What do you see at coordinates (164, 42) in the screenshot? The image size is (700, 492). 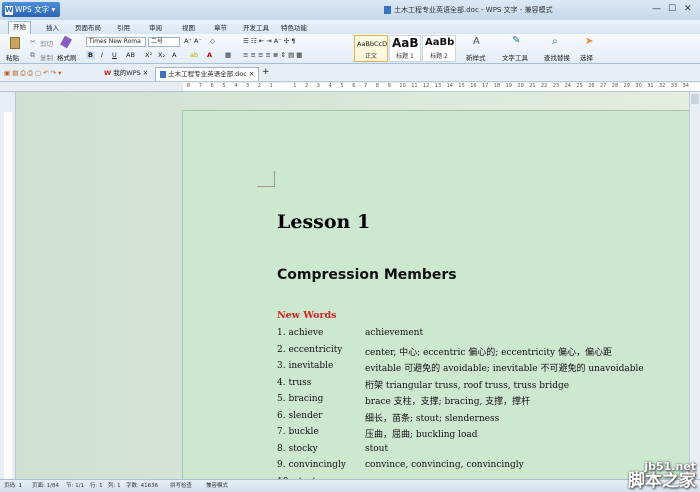 I see `font-size-select: 二号` at bounding box center [164, 42].